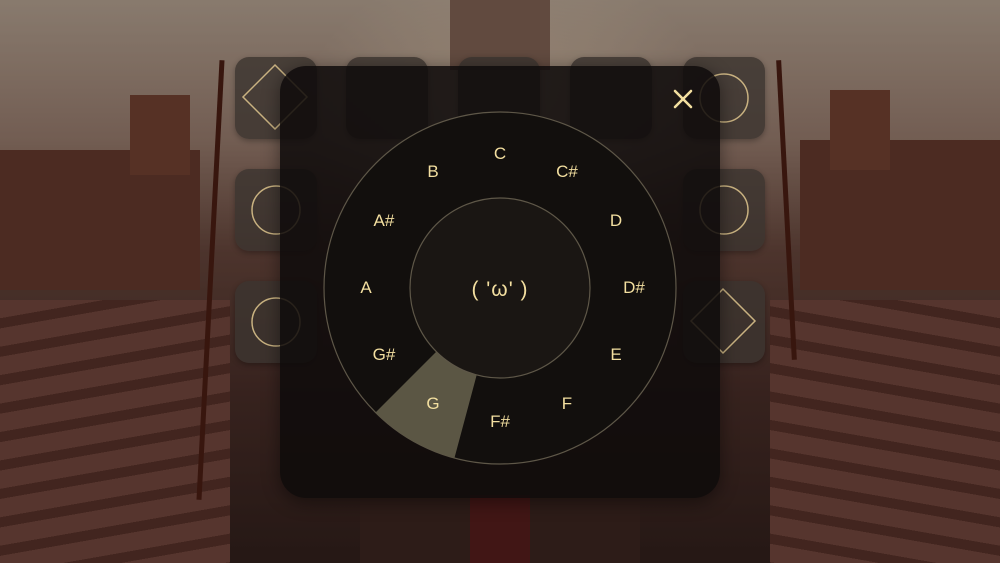 Image resolution: width=1000 pixels, height=563 pixels. Describe the element at coordinates (432, 404) in the screenshot. I see `note-g: G` at that location.